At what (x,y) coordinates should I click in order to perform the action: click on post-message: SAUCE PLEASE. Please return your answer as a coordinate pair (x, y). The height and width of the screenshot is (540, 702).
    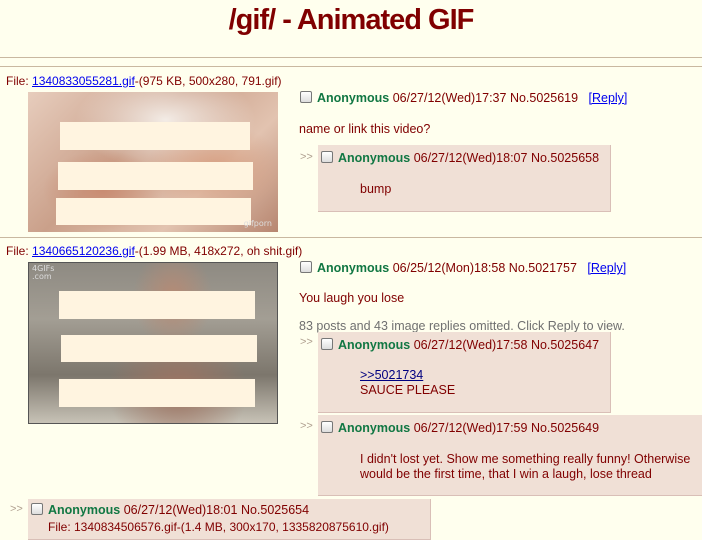
    Looking at the image, I should click on (408, 390).